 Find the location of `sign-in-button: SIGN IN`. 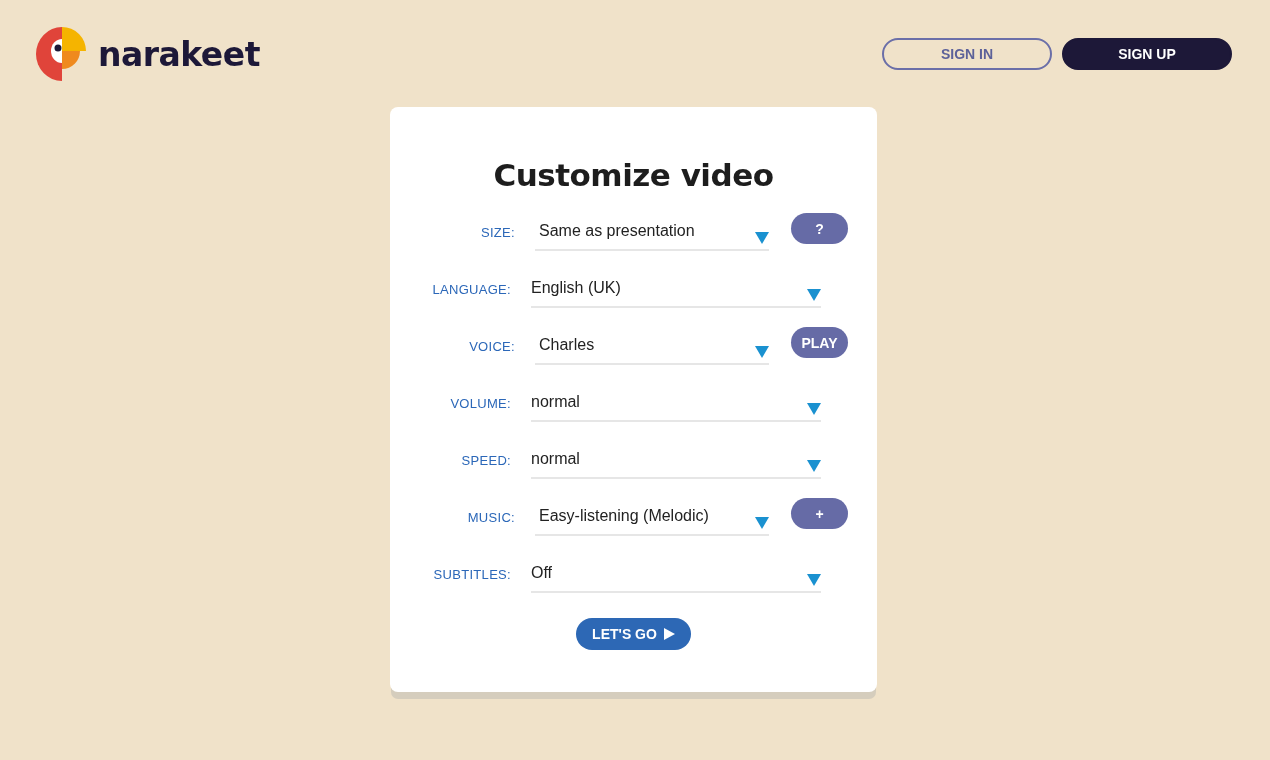

sign-in-button: SIGN IN is located at coordinates (967, 54).